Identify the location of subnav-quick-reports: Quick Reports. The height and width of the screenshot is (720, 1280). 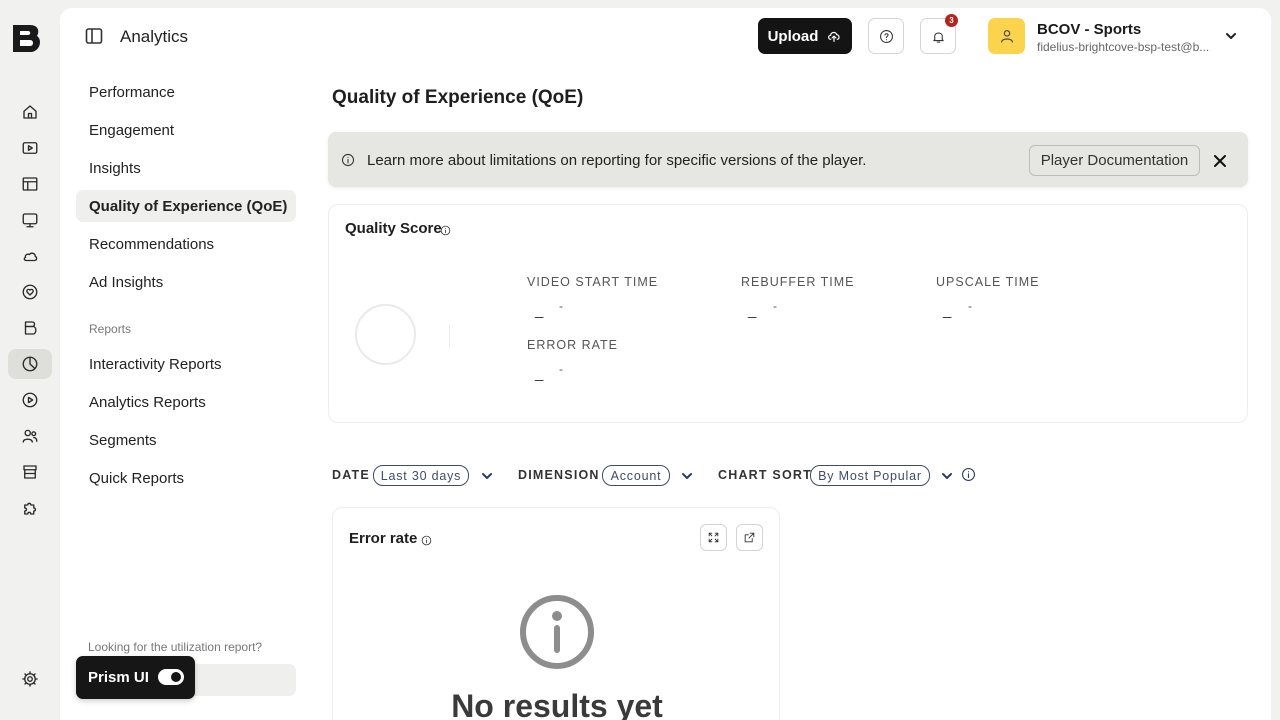
(186, 478).